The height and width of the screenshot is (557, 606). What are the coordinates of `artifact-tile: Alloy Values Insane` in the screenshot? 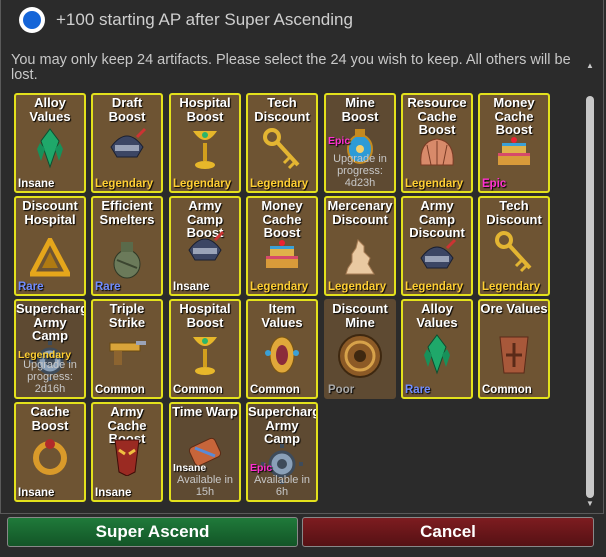 It's located at (50, 143).